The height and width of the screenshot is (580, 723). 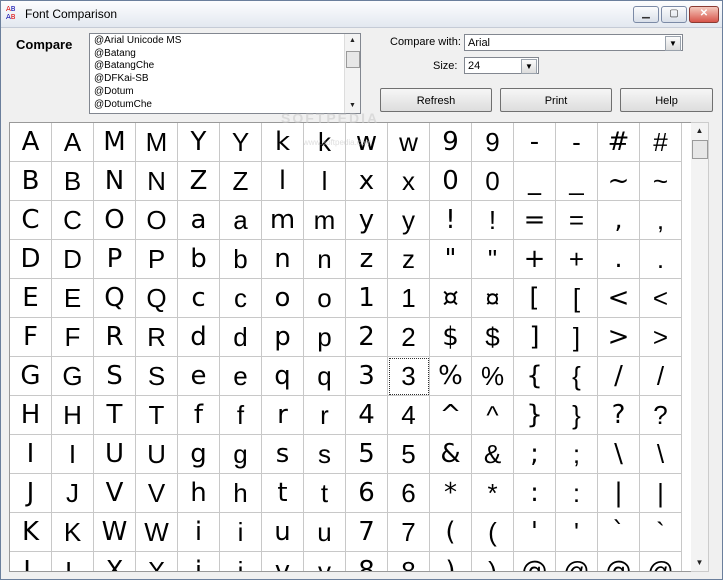 What do you see at coordinates (283, 259) in the screenshot?
I see `glyph-cell-compare: n` at bounding box center [283, 259].